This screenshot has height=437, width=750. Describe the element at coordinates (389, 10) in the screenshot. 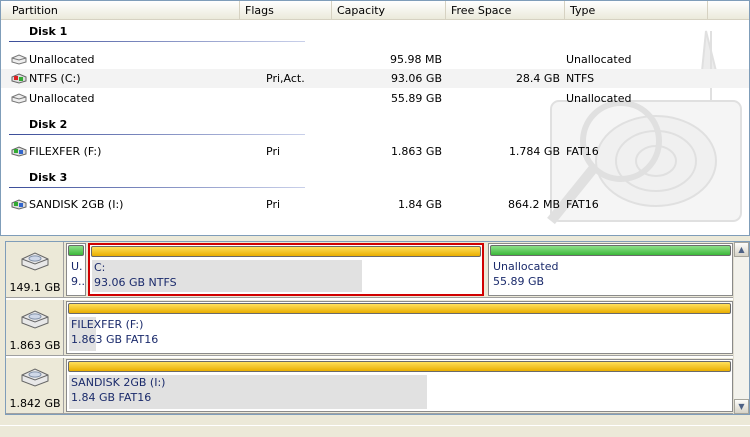

I see `column-header-capacity: Capacity` at that location.